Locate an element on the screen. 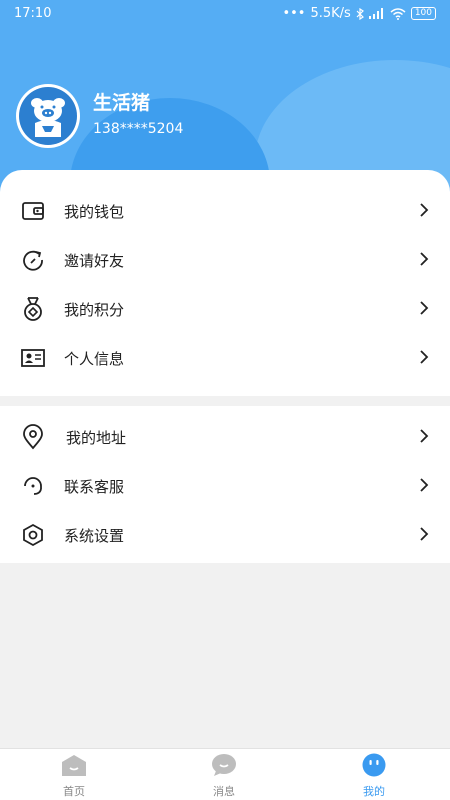 This screenshot has width=450, height=800. settings-hexagon-icon is located at coordinates (33, 535).